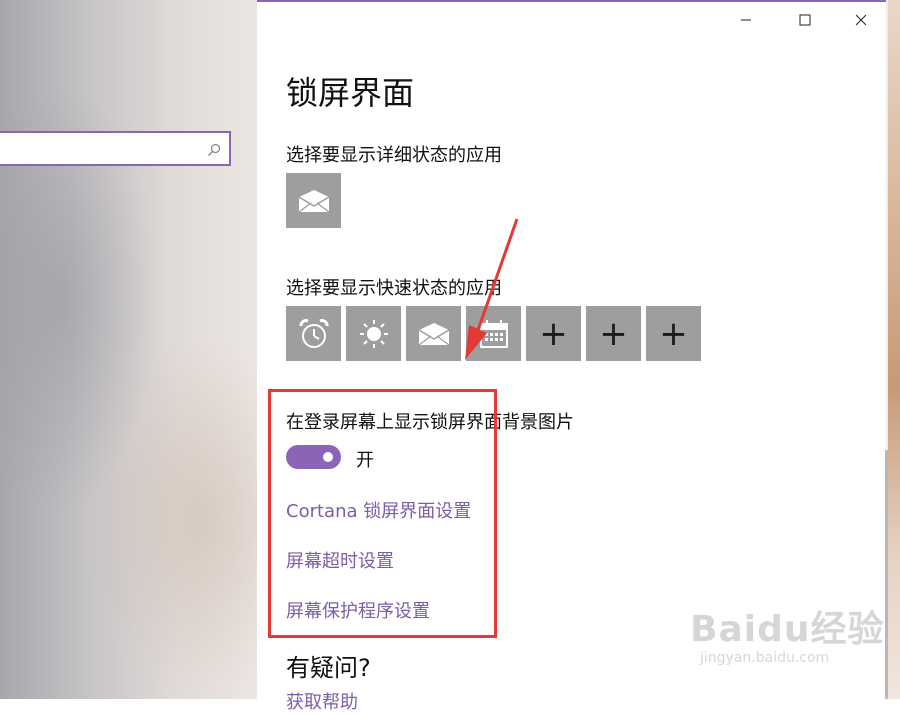  Describe the element at coordinates (382, 513) in the screenshot. I see `annotation-highlight-box` at that location.